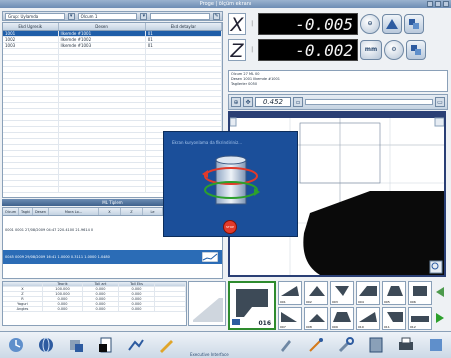 The image size is (451, 358). I want to click on window-controls, so click(438, 4).